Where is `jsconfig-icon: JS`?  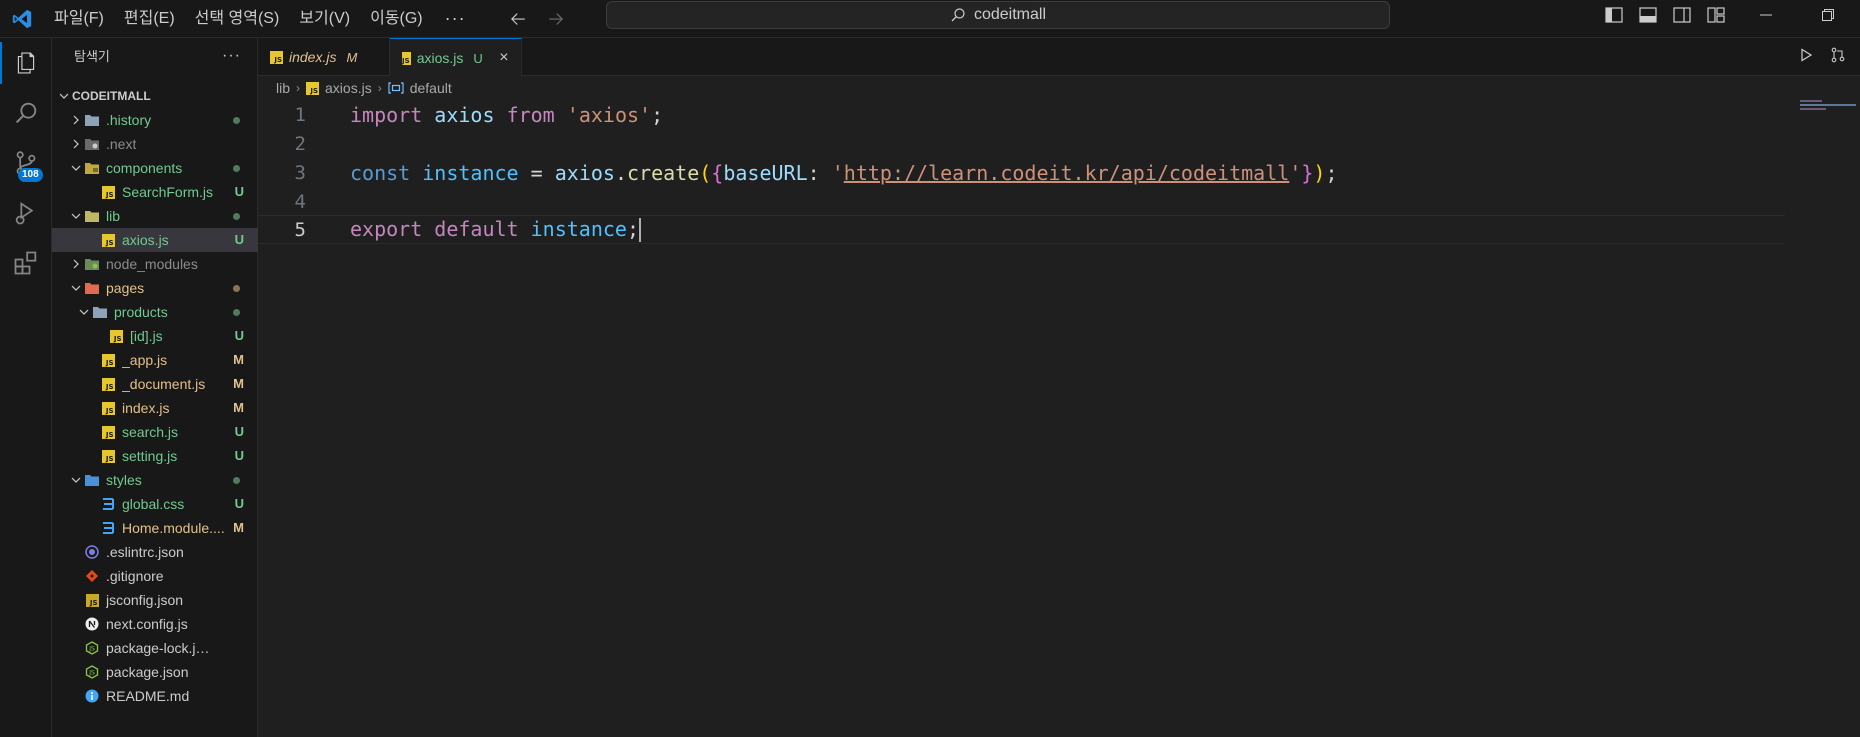 jsconfig-icon: JS is located at coordinates (92, 600).